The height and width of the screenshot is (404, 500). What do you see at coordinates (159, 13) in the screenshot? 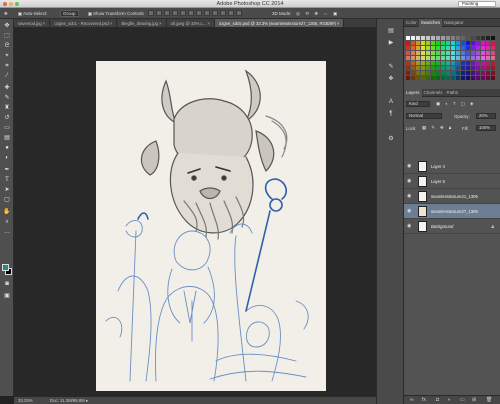
I see `align-vcenter-icon` at bounding box center [159, 13].